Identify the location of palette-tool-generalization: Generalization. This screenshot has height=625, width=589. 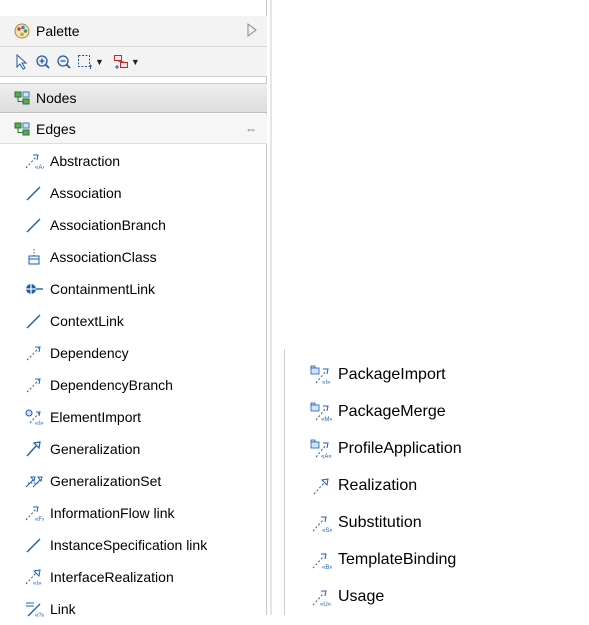
(133, 449).